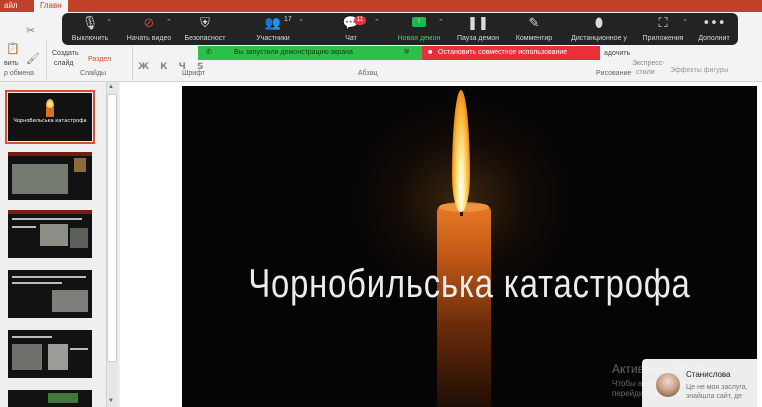 This screenshot has width=762, height=407. What do you see at coordinates (65, 53) in the screenshot?
I see `new-slide-button: Создать` at bounding box center [65, 53].